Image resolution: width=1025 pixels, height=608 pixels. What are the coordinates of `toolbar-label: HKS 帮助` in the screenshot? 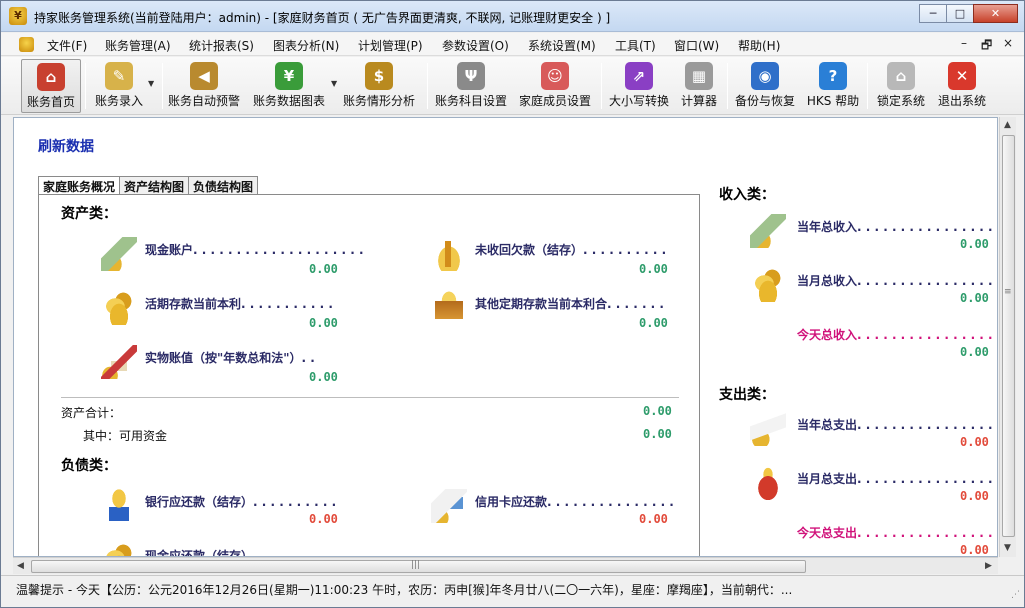 It's located at (833, 101).